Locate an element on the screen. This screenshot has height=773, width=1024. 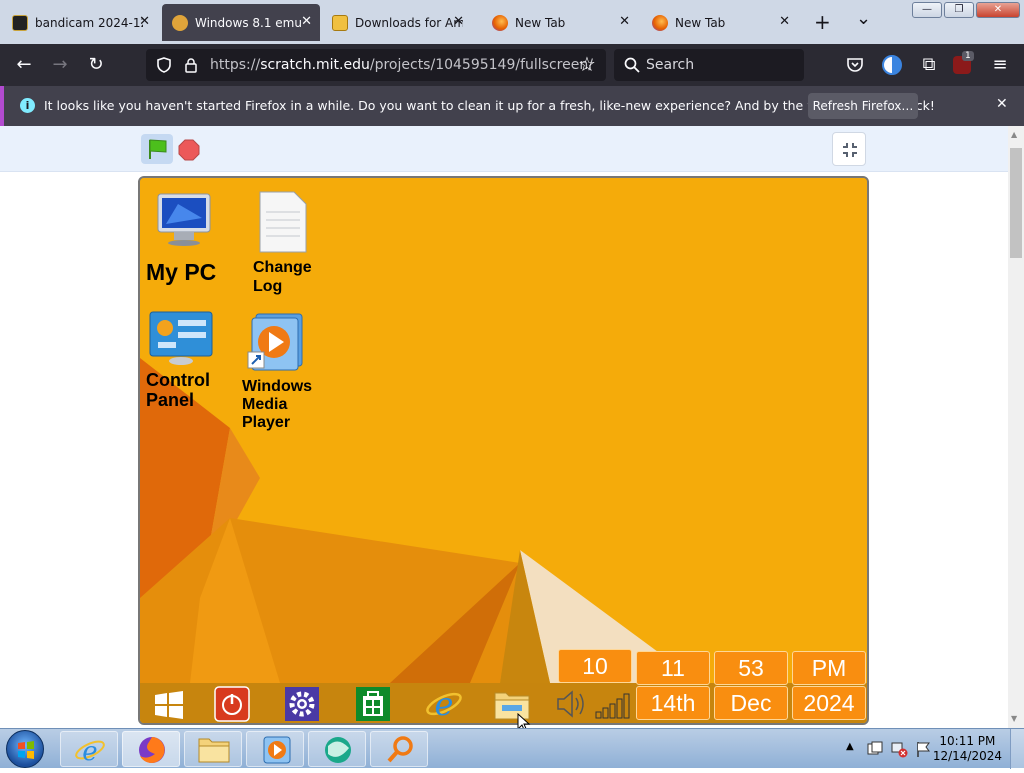
power-icon is located at coordinates (232, 704).